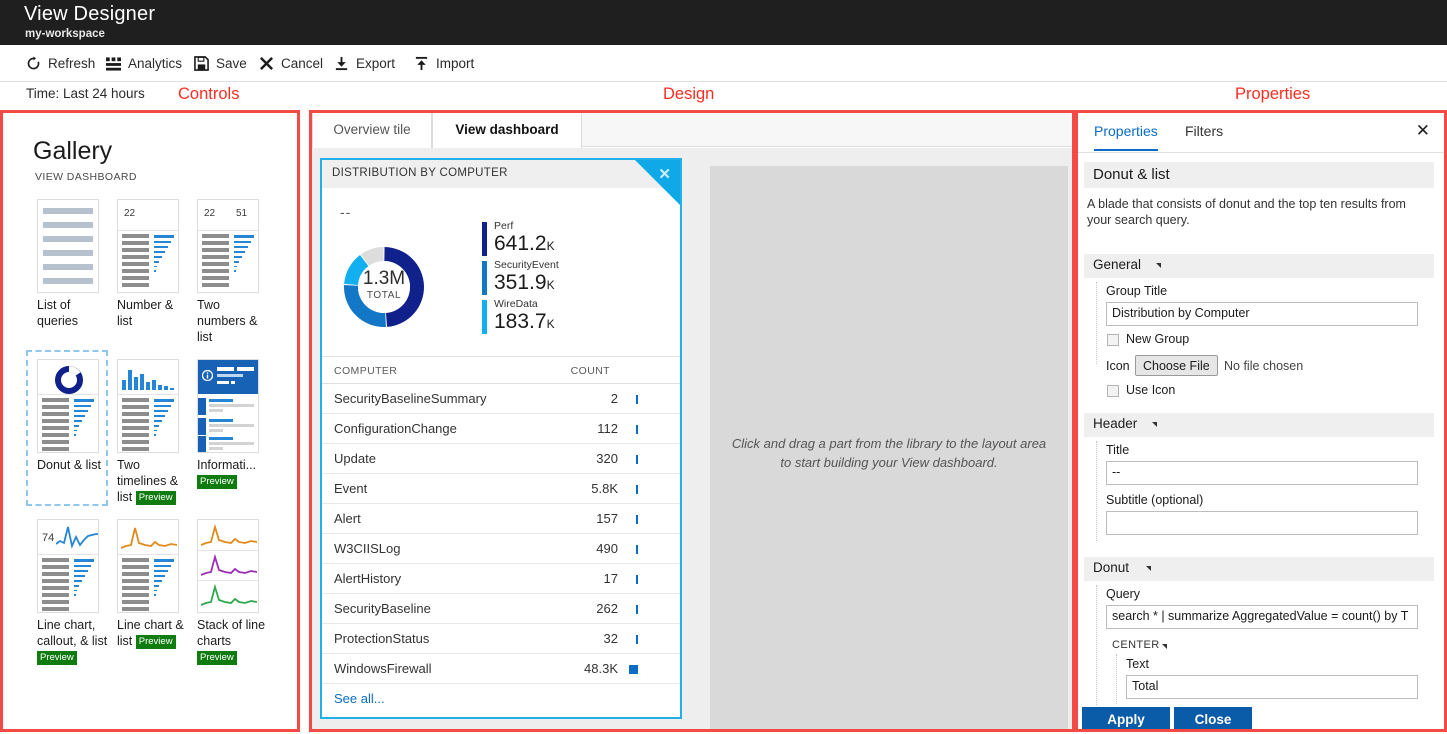 The image size is (1447, 734). I want to click on tab-view-dashboard: View dashboard, so click(507, 129).